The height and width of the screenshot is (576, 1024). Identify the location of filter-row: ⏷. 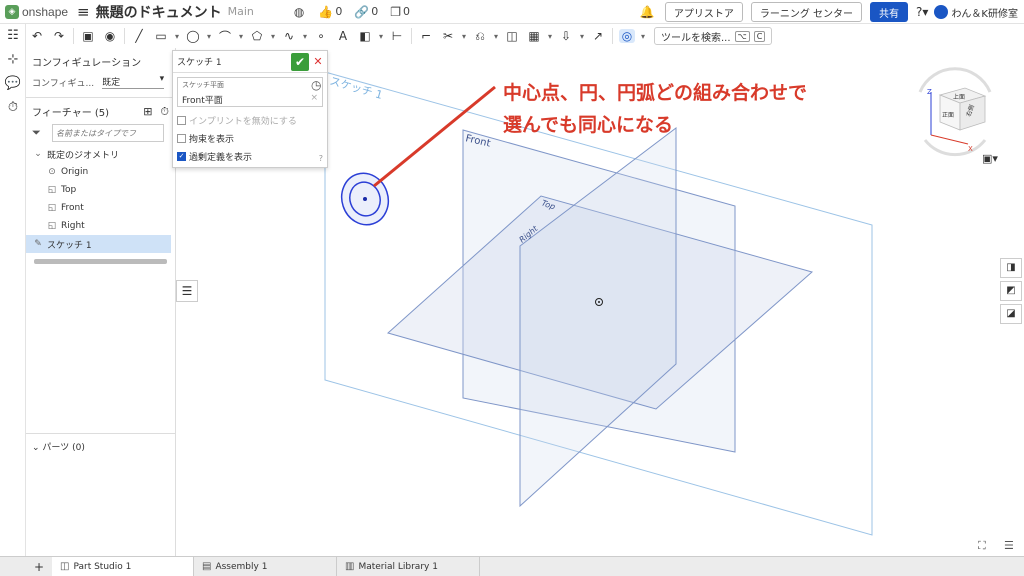
(100, 133).